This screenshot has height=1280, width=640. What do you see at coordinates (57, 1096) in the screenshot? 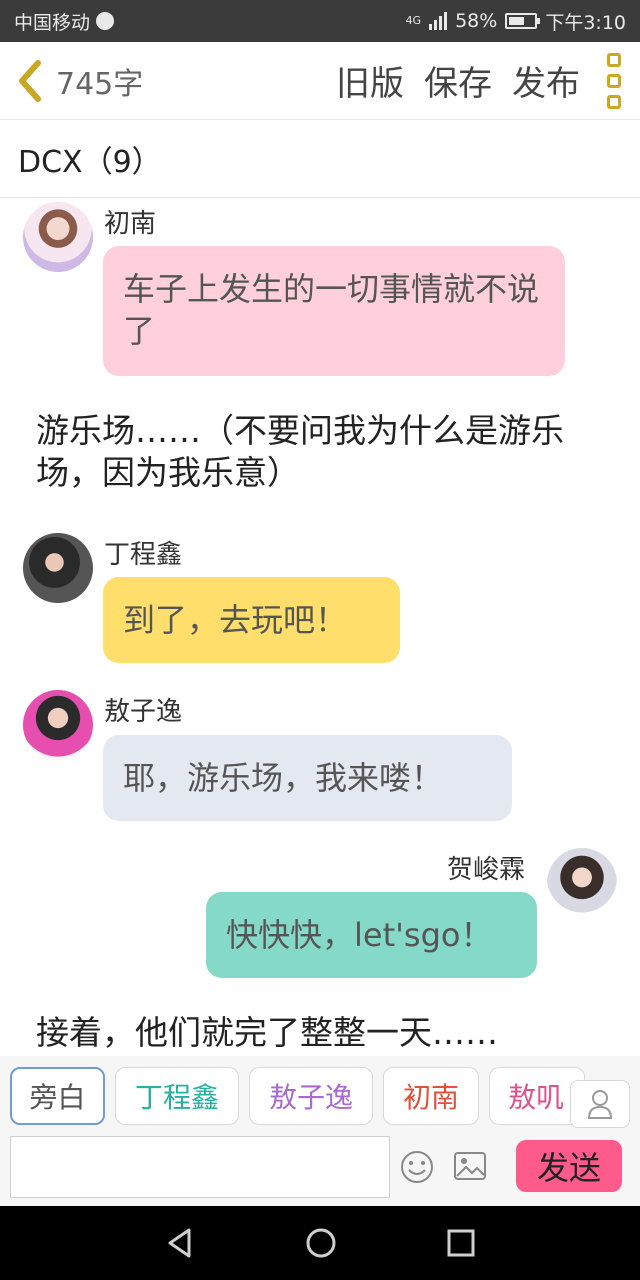
I see `character-chip-narrator: 旁白` at bounding box center [57, 1096].